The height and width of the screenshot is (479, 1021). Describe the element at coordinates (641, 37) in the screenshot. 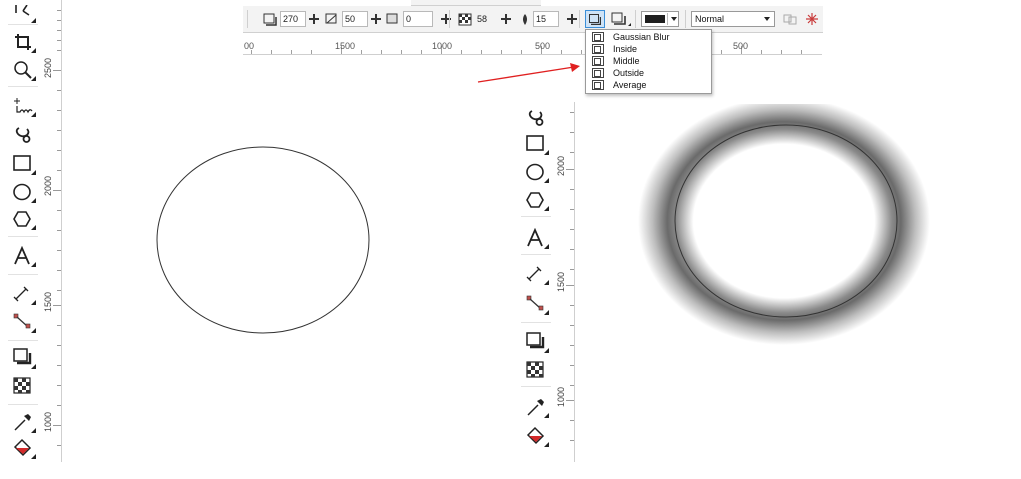

I see `menu-item-label: Gaussian Blur` at that location.